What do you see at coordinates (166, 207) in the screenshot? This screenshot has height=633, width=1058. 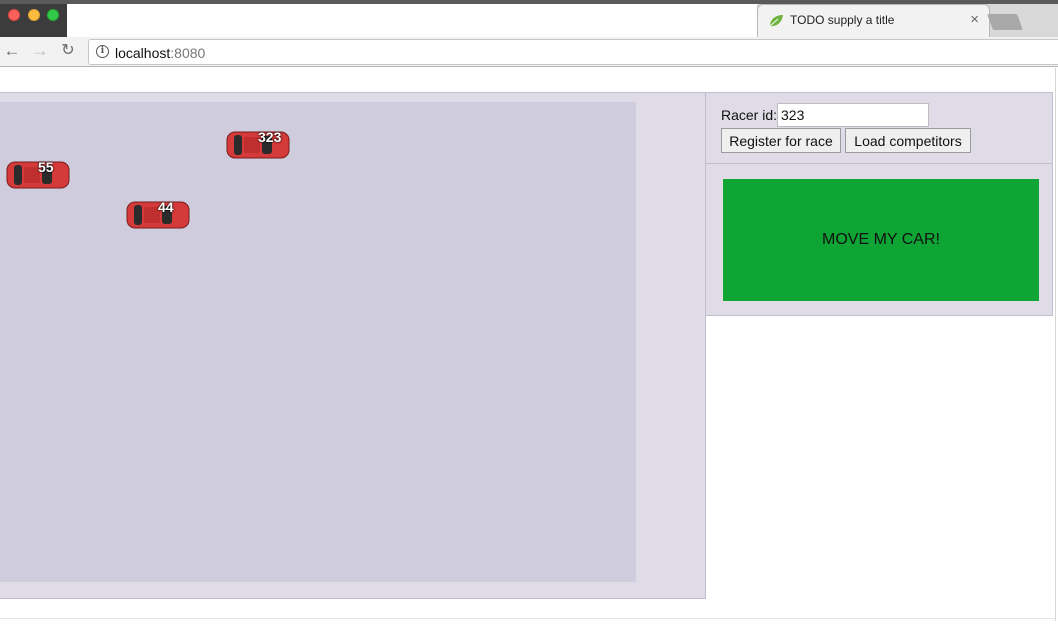 I see `car-number-label: 44` at bounding box center [166, 207].